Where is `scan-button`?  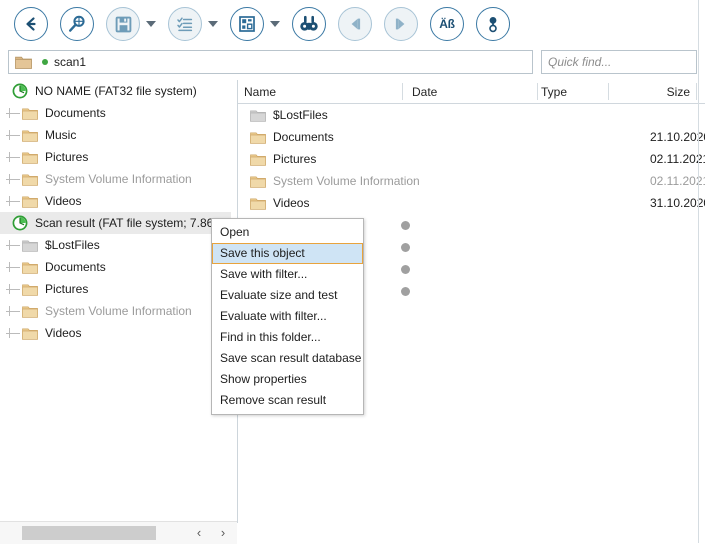 scan-button is located at coordinates (77, 24).